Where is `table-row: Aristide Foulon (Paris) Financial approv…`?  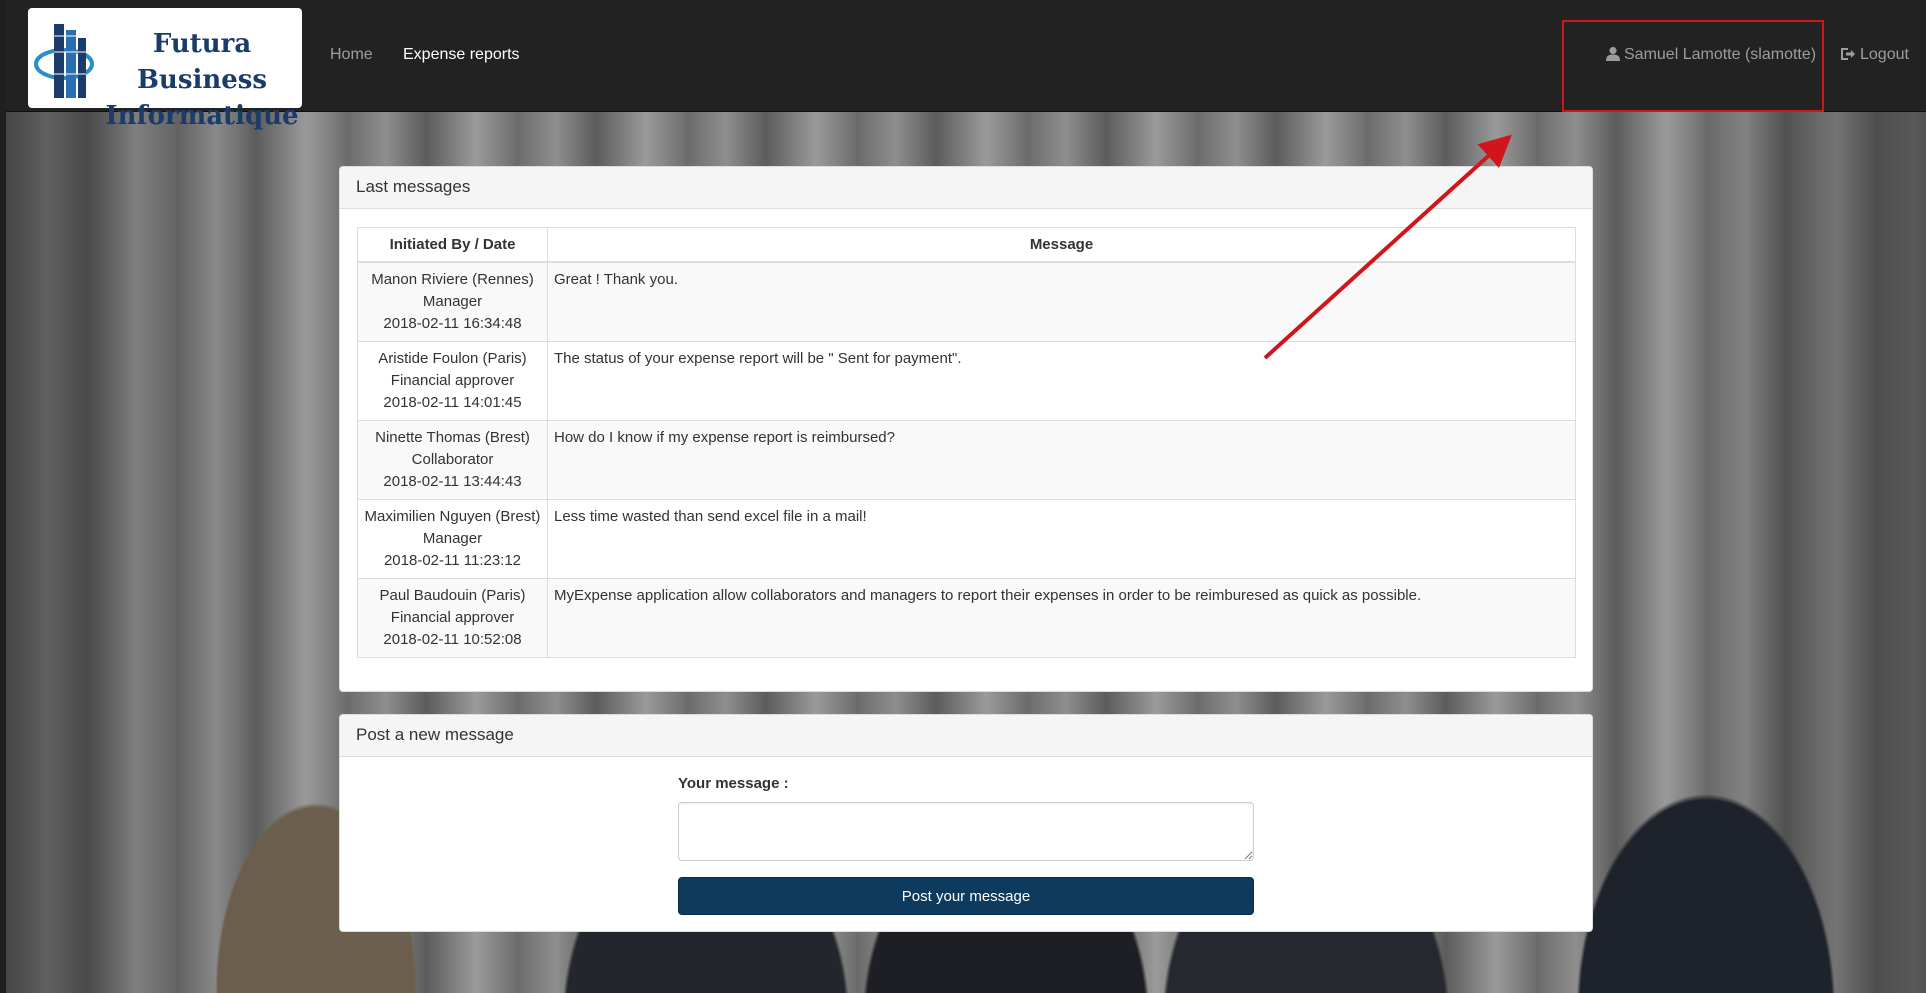 table-row: Aristide Foulon (Paris) Financial approv… is located at coordinates (966, 381).